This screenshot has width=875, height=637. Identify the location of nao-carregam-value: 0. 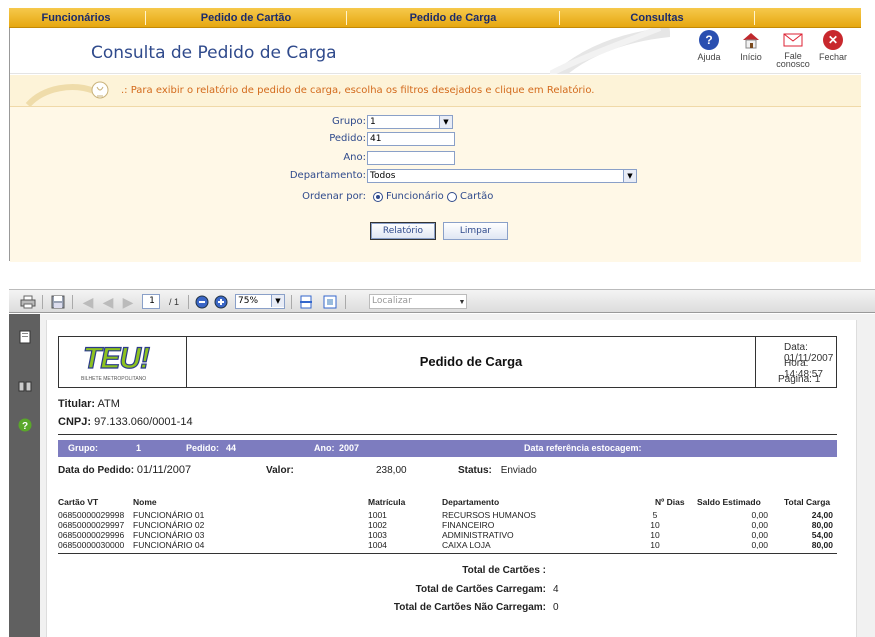
(556, 607).